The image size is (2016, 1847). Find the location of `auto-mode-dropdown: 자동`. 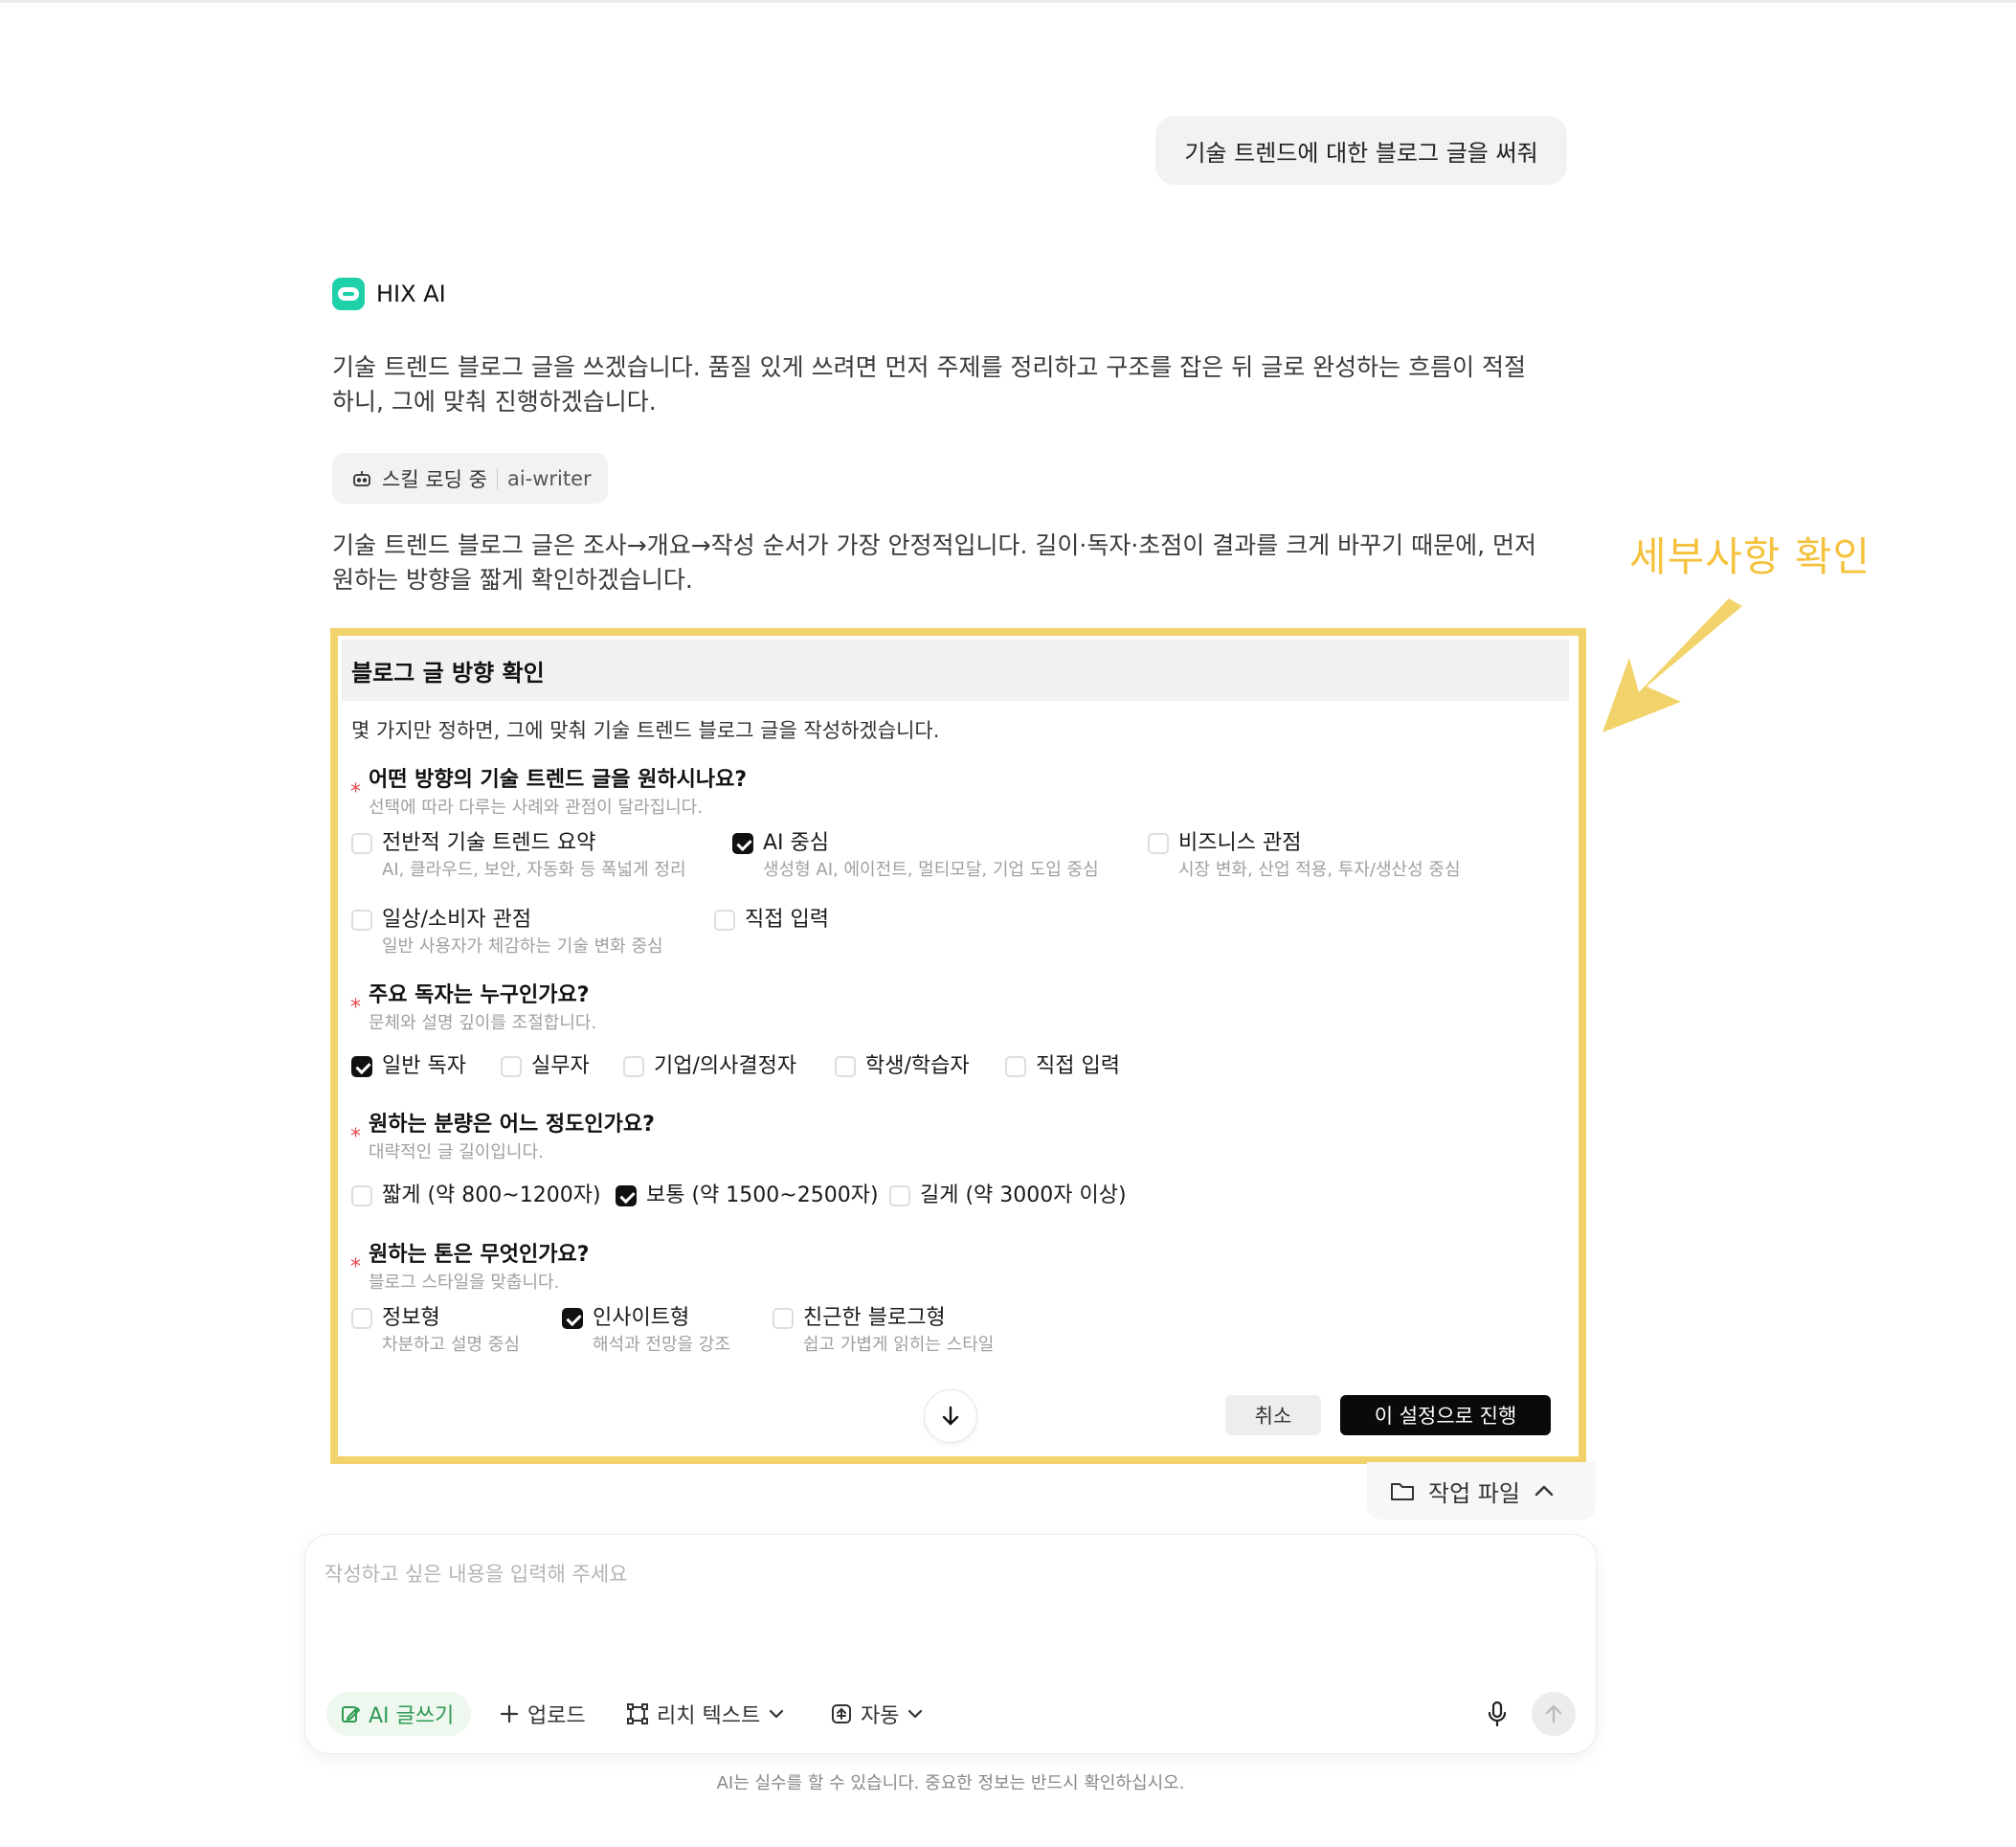

auto-mode-dropdown: 자동 is located at coordinates (877, 1714).